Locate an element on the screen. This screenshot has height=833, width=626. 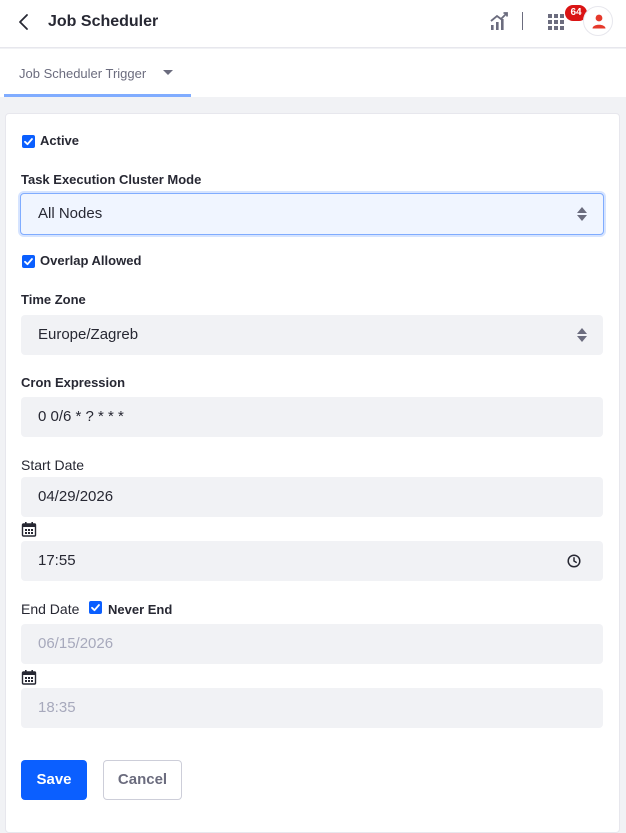
active-label: Active is located at coordinates (60, 140).